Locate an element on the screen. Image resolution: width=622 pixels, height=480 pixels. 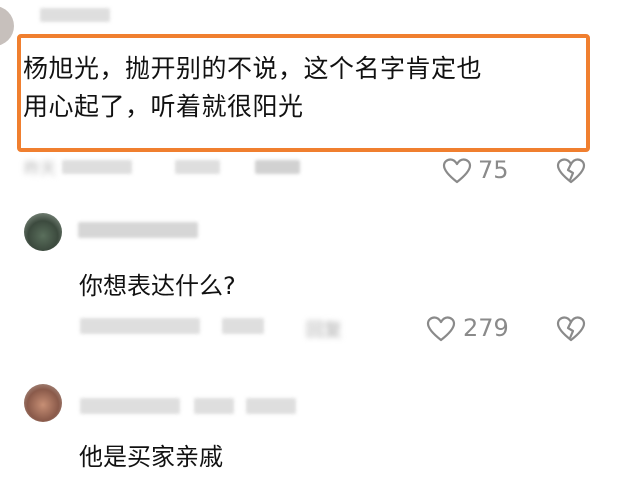
comment-text: 你想表达什么? is located at coordinates (157, 286).